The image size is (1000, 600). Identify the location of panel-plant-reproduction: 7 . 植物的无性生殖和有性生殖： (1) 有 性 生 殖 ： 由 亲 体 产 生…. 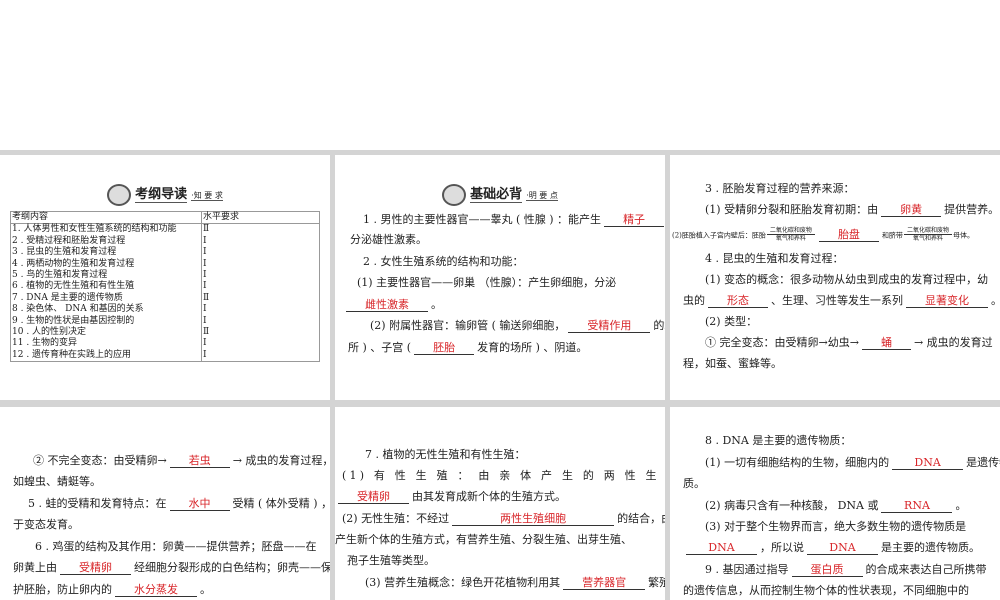
(500, 503).